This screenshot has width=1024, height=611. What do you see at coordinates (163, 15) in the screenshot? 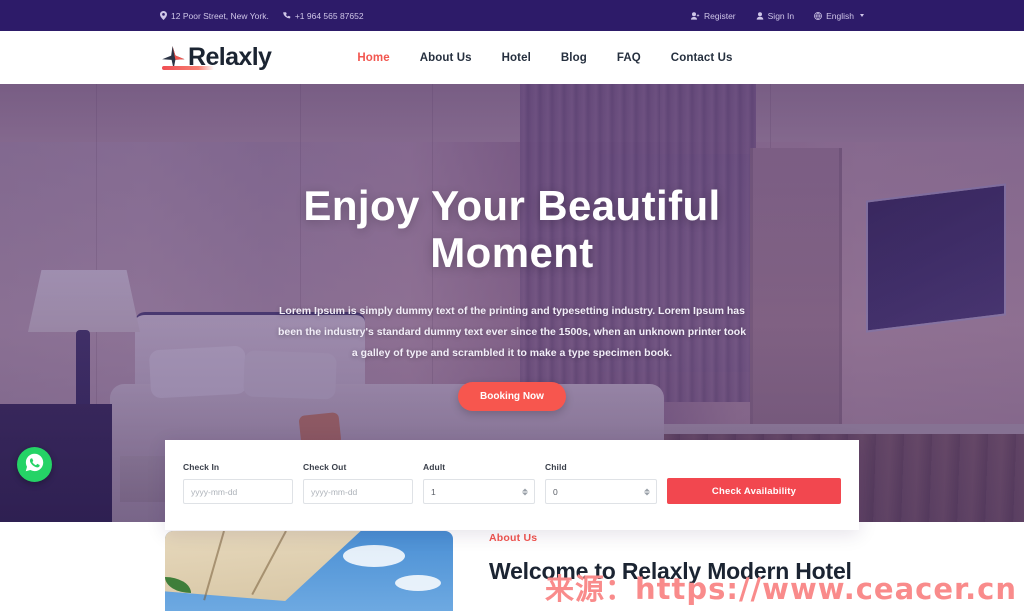
I see `location-pin-icon` at bounding box center [163, 15].